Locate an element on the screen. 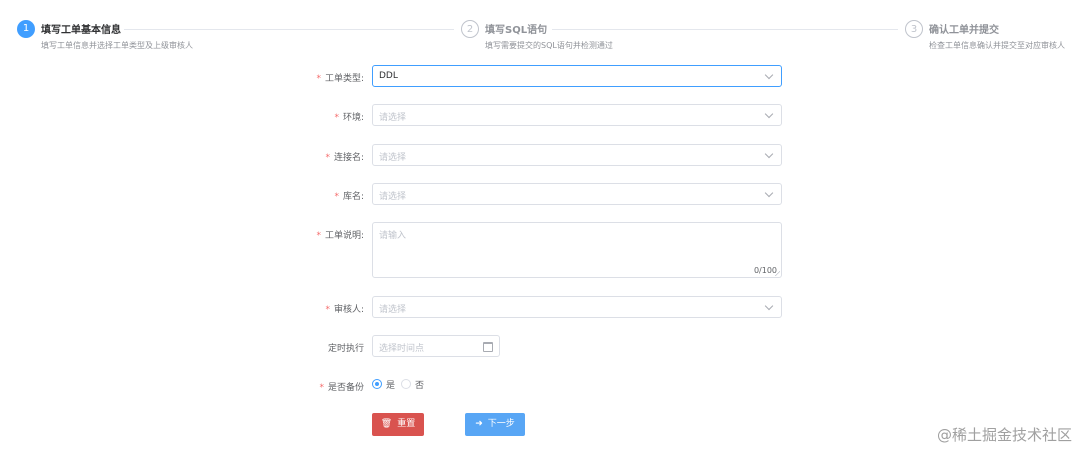  watermark: @稀土掘金技术社区 is located at coordinates (1004, 435).